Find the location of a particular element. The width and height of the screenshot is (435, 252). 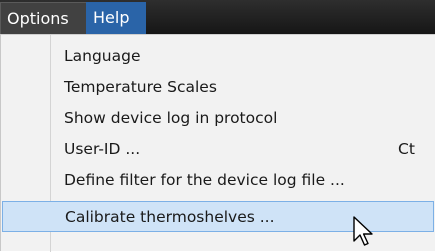

menu-item-shortcut: Ct is located at coordinates (406, 149).